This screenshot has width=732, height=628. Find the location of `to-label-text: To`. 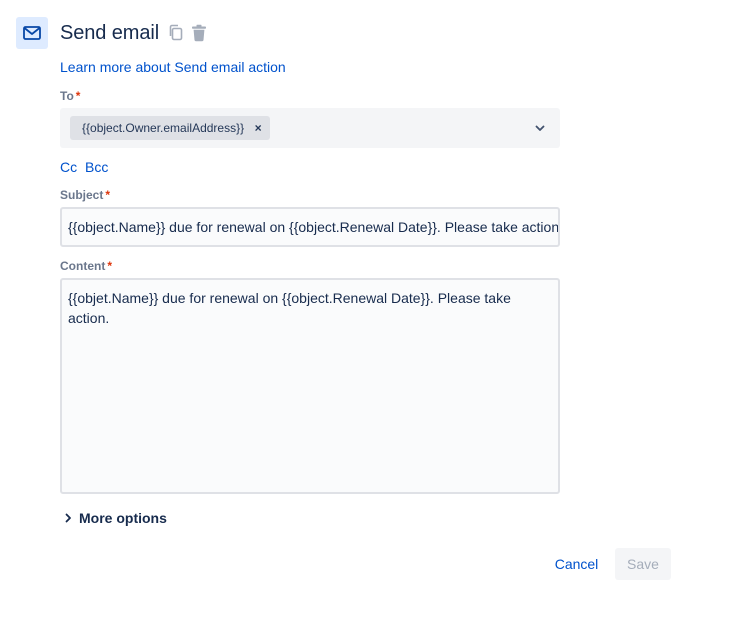

to-label-text: To is located at coordinates (67, 96).